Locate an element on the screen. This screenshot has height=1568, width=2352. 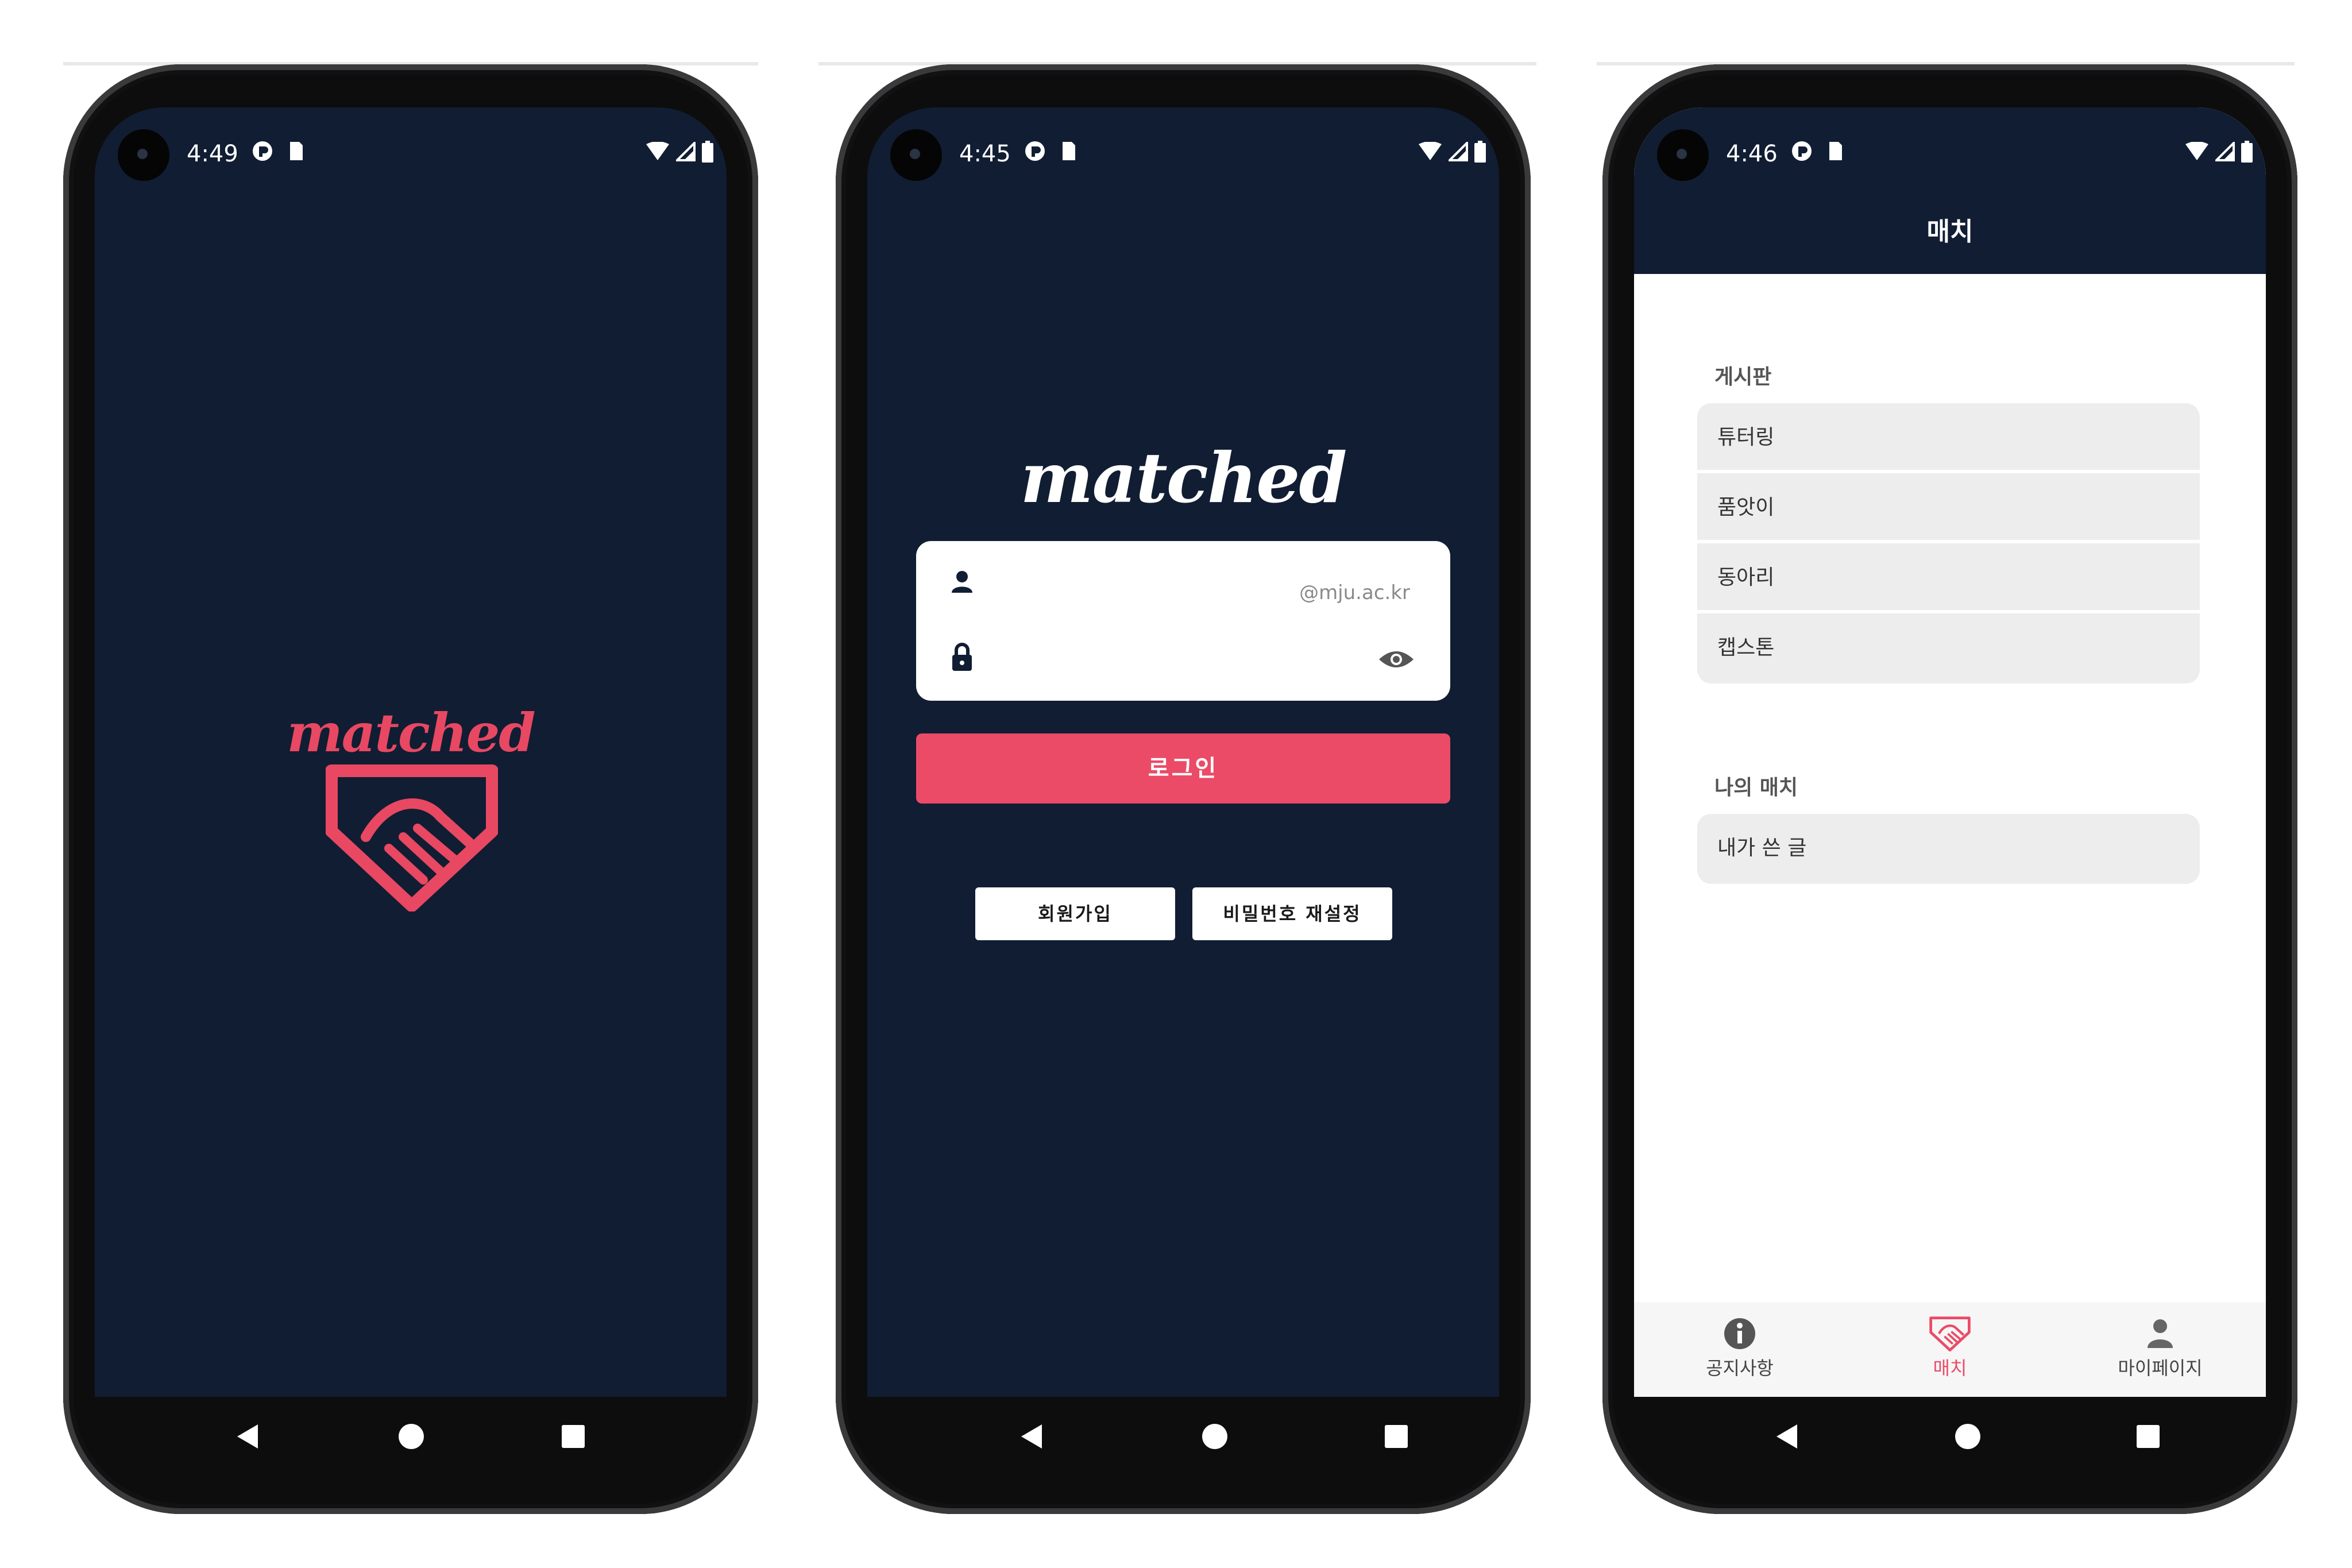
status-time: 4:45 is located at coordinates (985, 154).